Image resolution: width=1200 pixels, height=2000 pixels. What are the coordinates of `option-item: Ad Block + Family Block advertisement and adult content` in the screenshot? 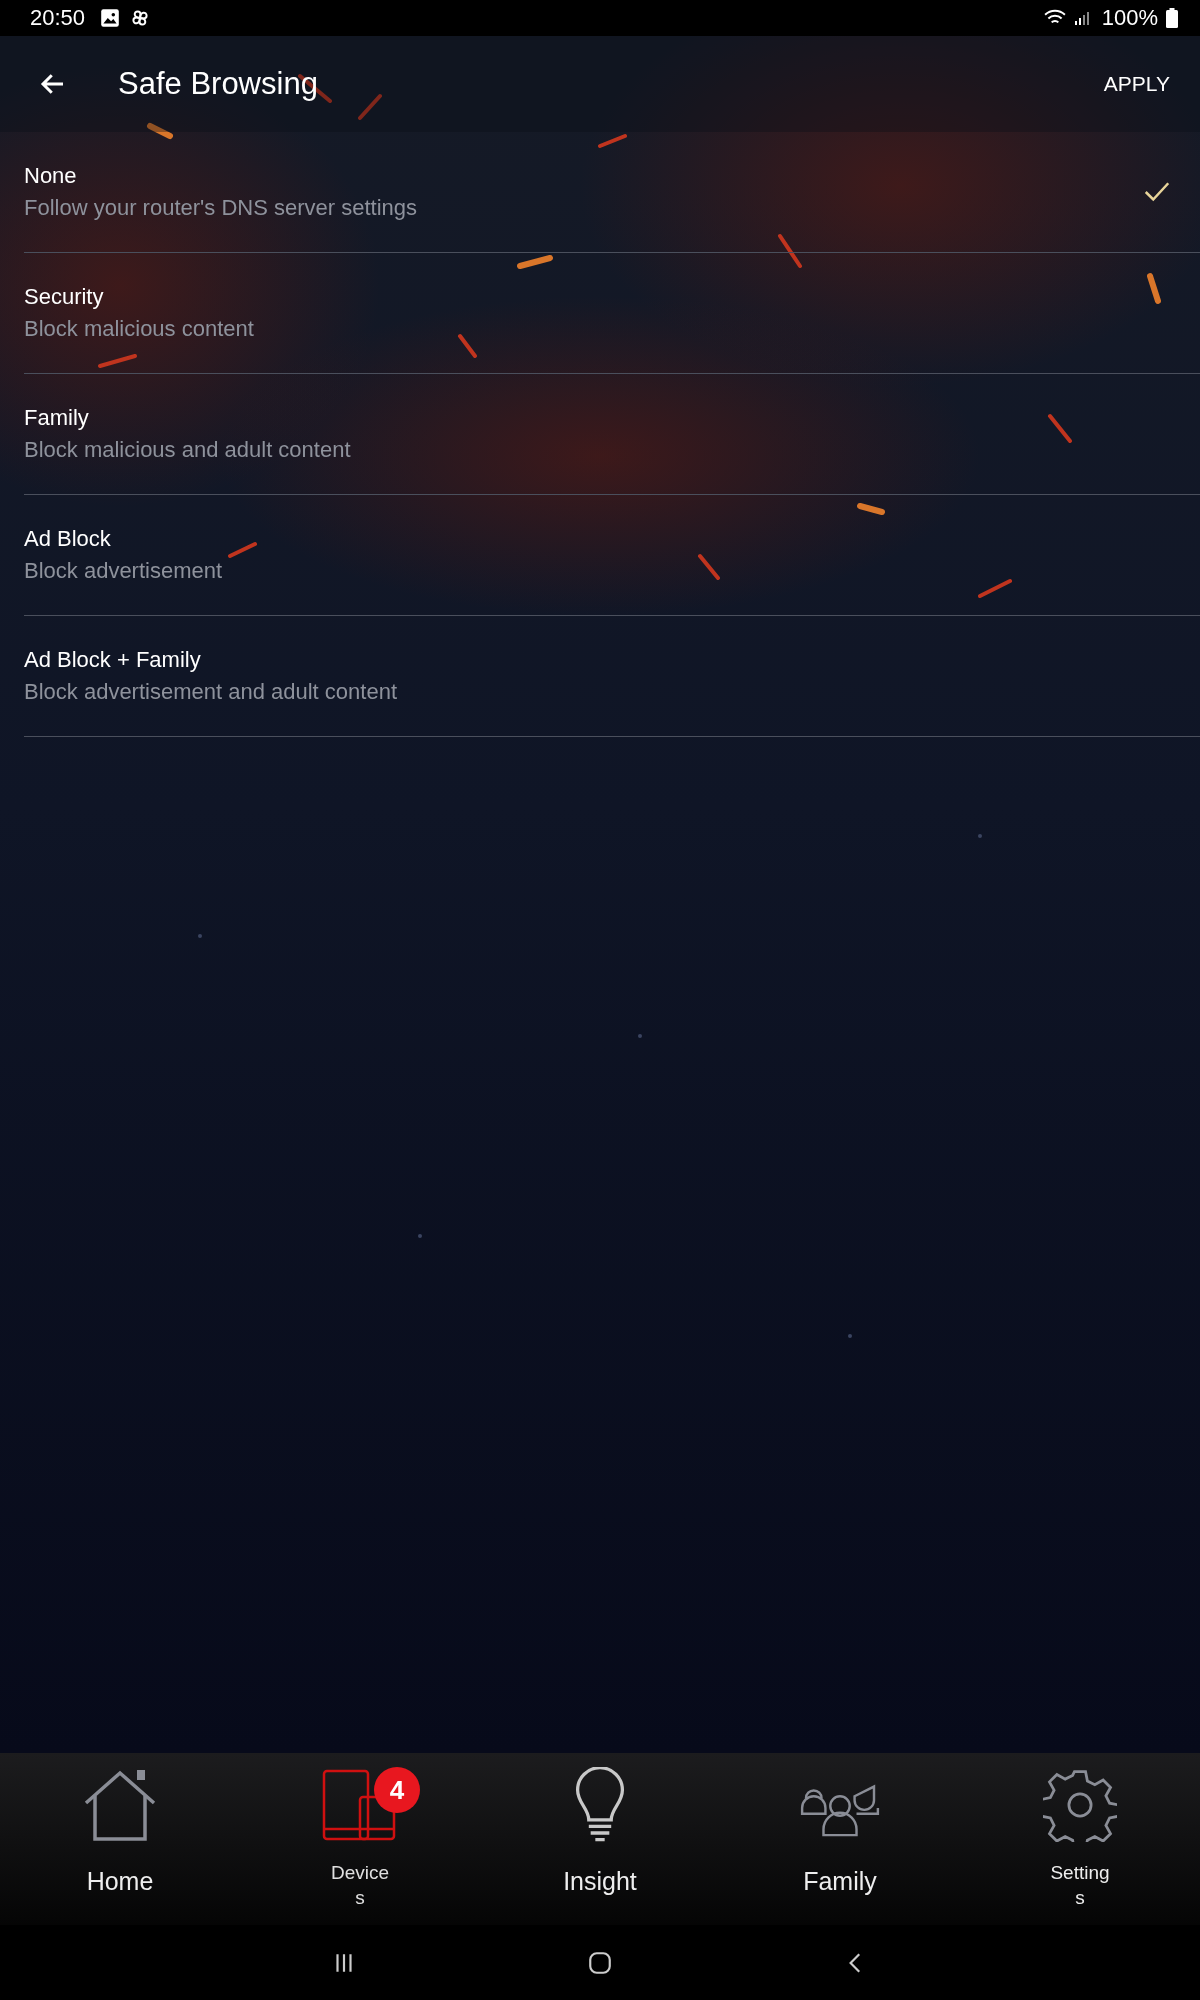 It's located at (612, 676).